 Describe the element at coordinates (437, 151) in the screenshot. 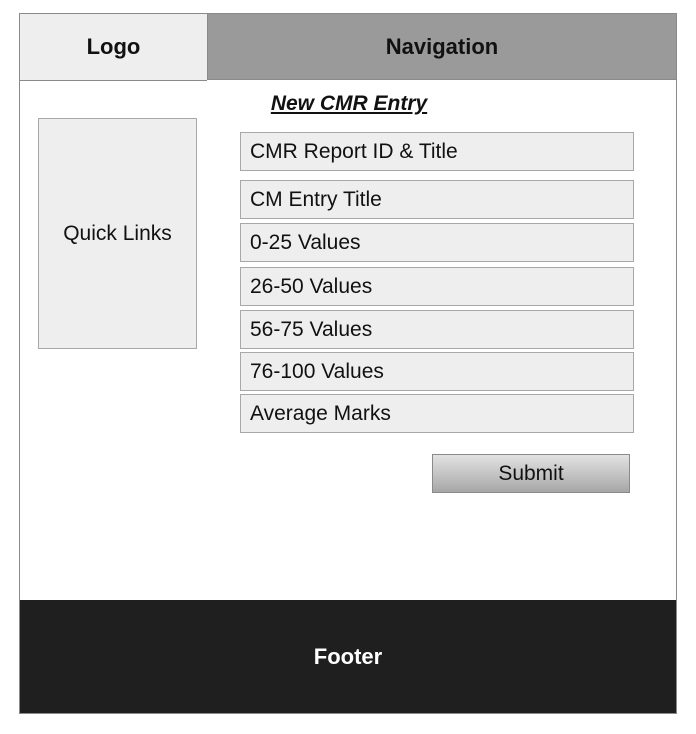

I see `cmr-report-id-title-field: CMR Report ID & Title` at that location.